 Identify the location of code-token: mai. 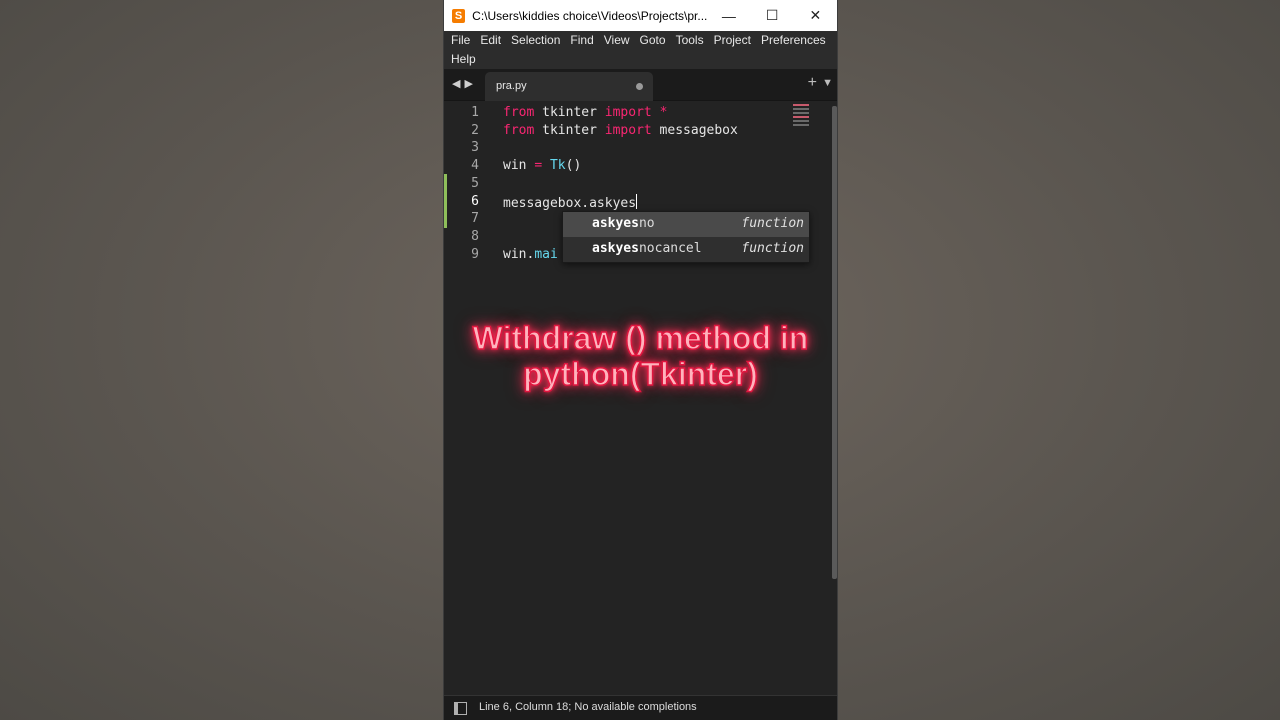
(546, 254).